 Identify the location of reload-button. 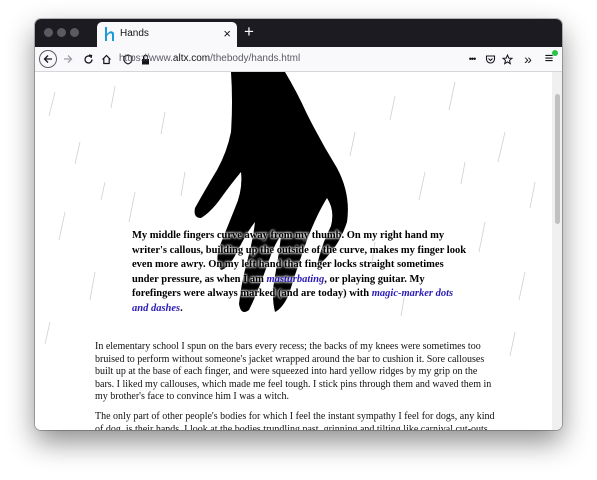
(88, 59).